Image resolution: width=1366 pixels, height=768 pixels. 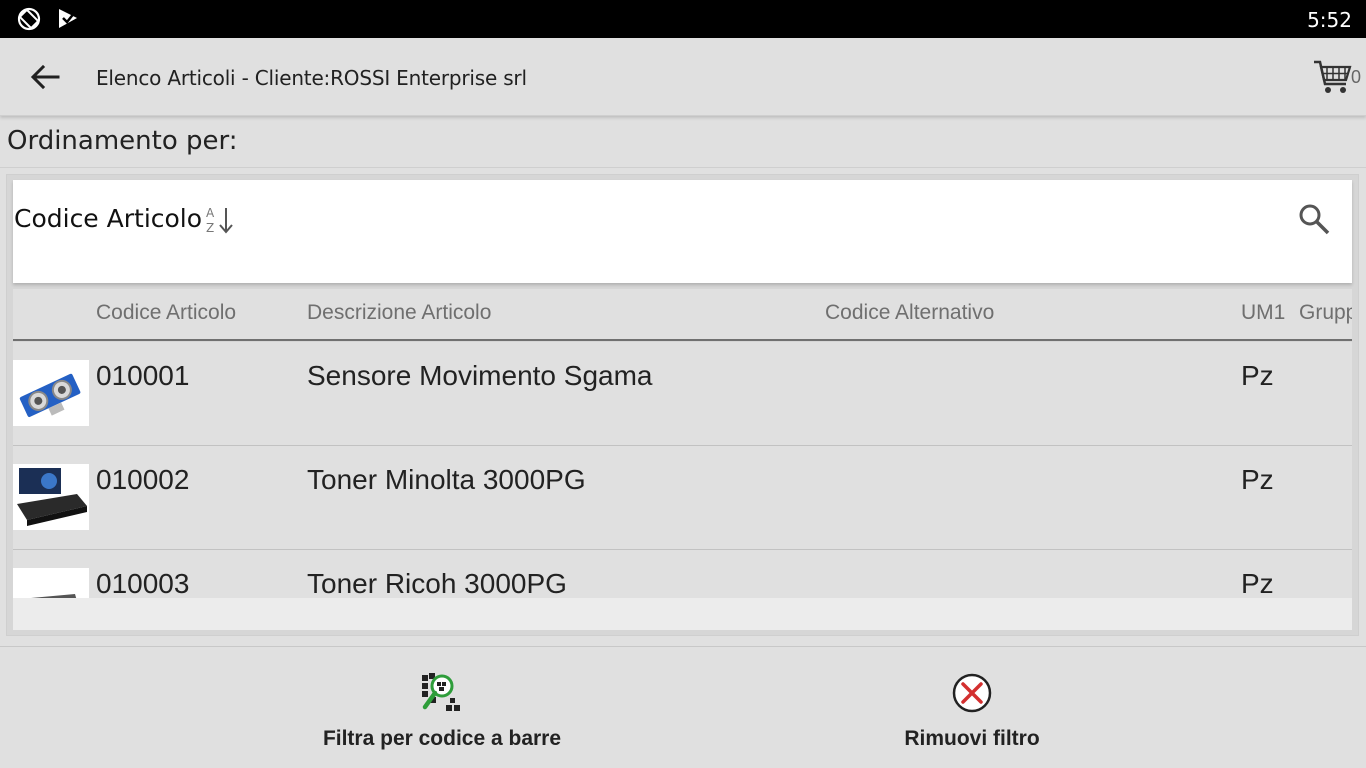 I want to click on column-header-group: Grupp, so click(x=1325, y=313).